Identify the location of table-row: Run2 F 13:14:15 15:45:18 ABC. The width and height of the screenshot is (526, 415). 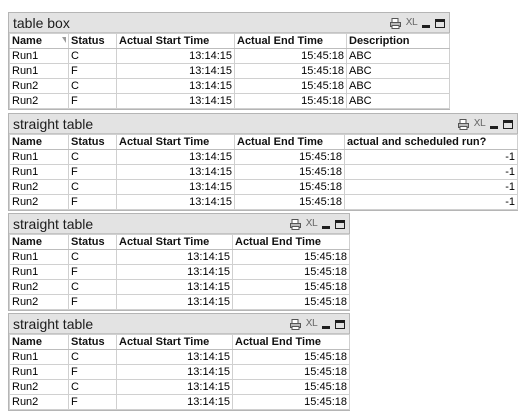
(229, 101).